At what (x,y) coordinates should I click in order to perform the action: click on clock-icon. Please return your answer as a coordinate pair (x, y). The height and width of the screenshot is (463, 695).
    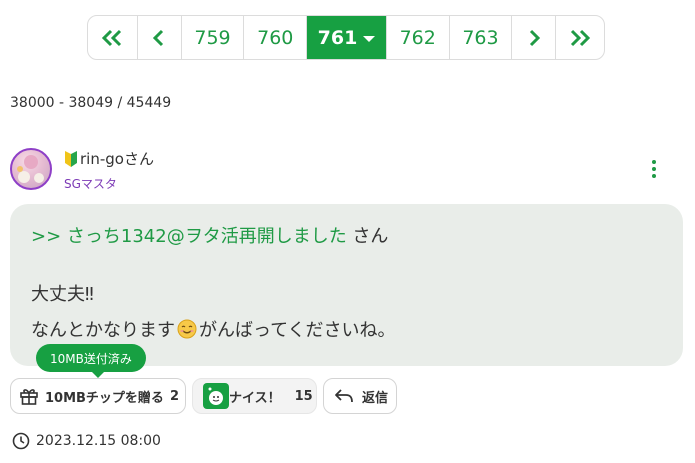
    Looking at the image, I should click on (21, 441).